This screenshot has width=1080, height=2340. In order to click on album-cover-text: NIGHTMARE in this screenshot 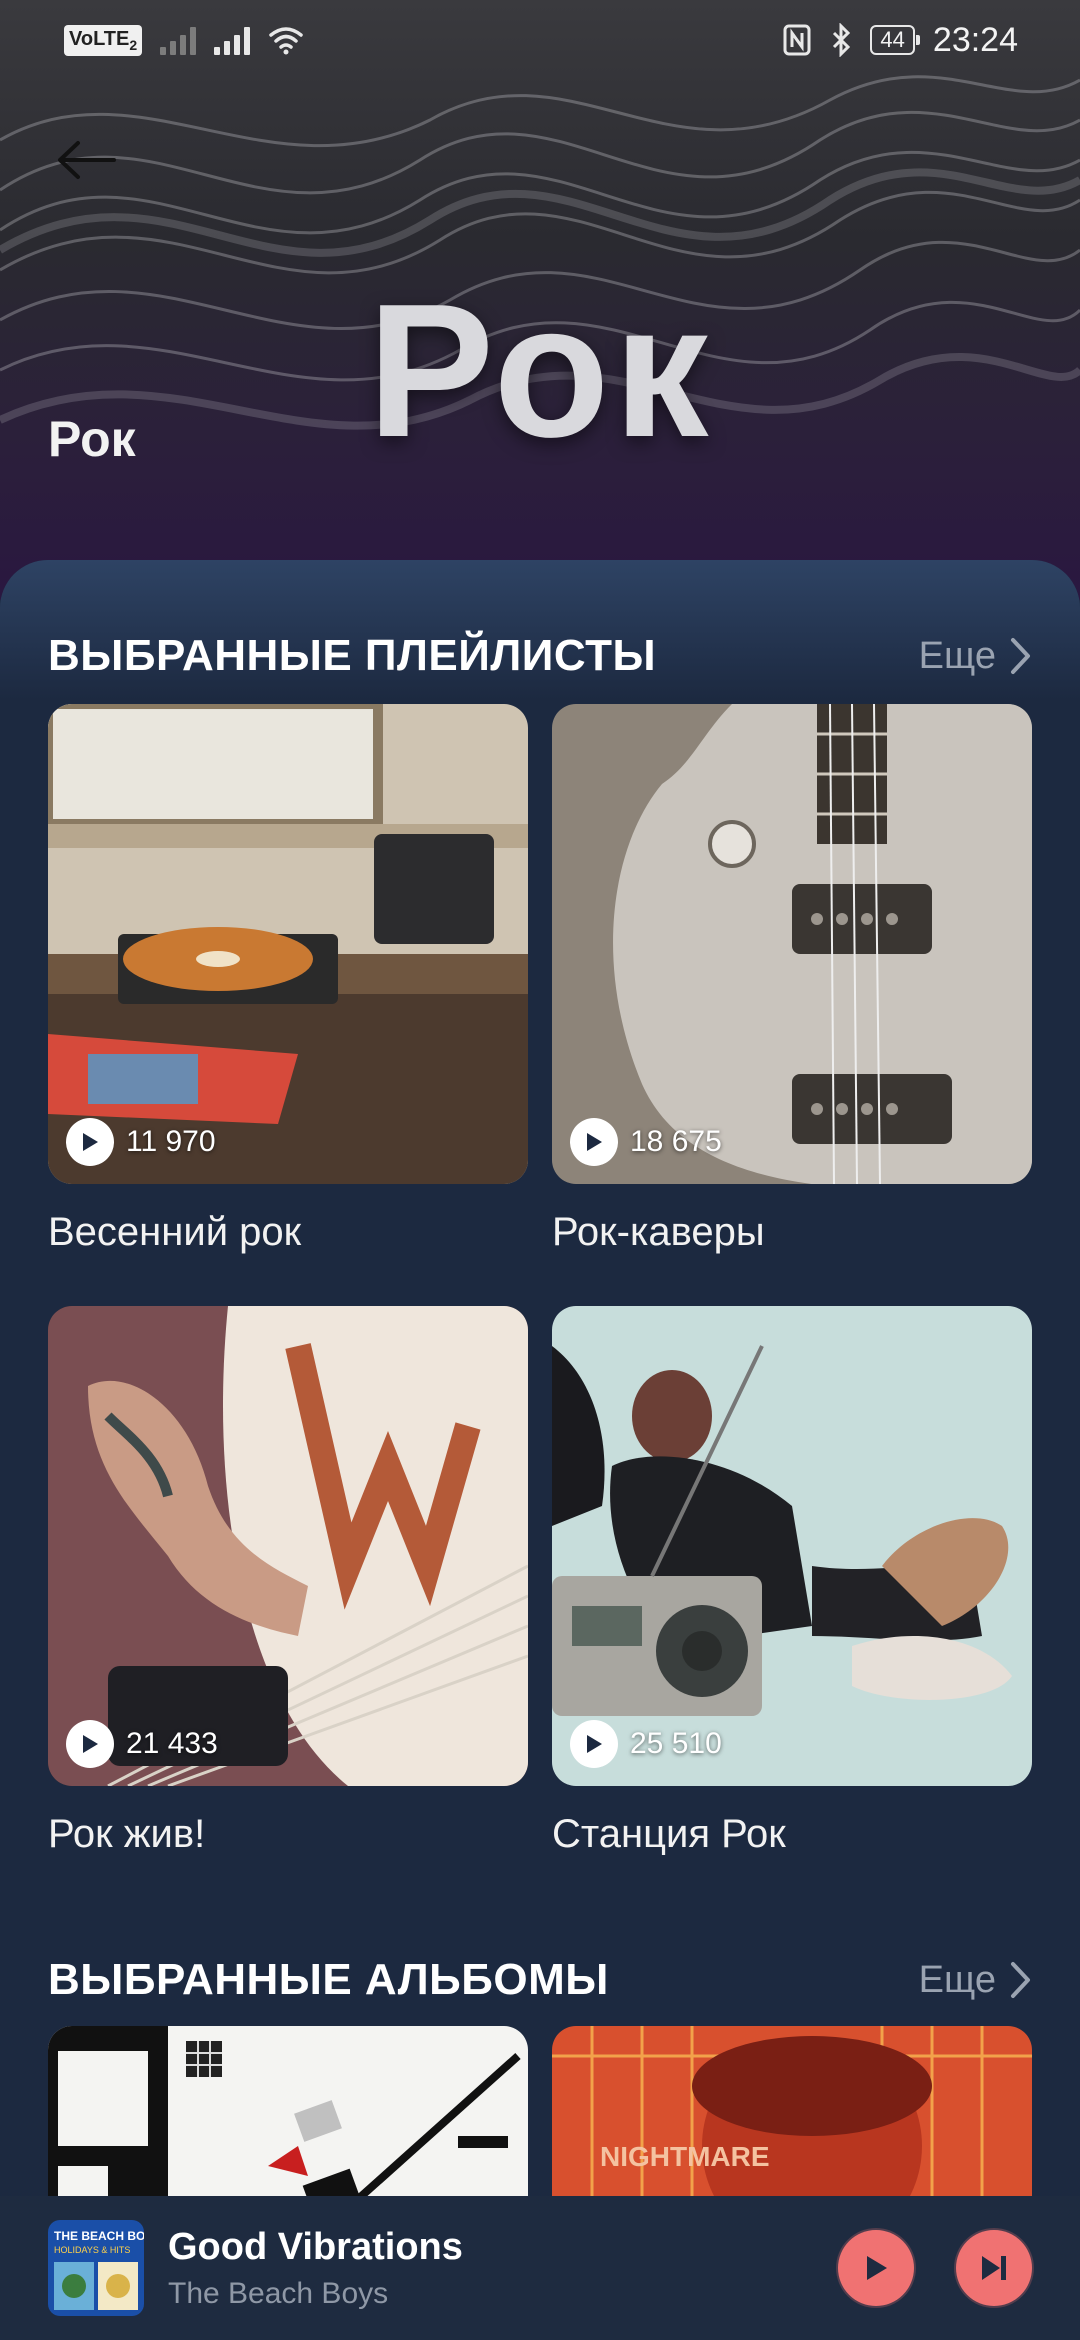, I will do `click(685, 2156)`.